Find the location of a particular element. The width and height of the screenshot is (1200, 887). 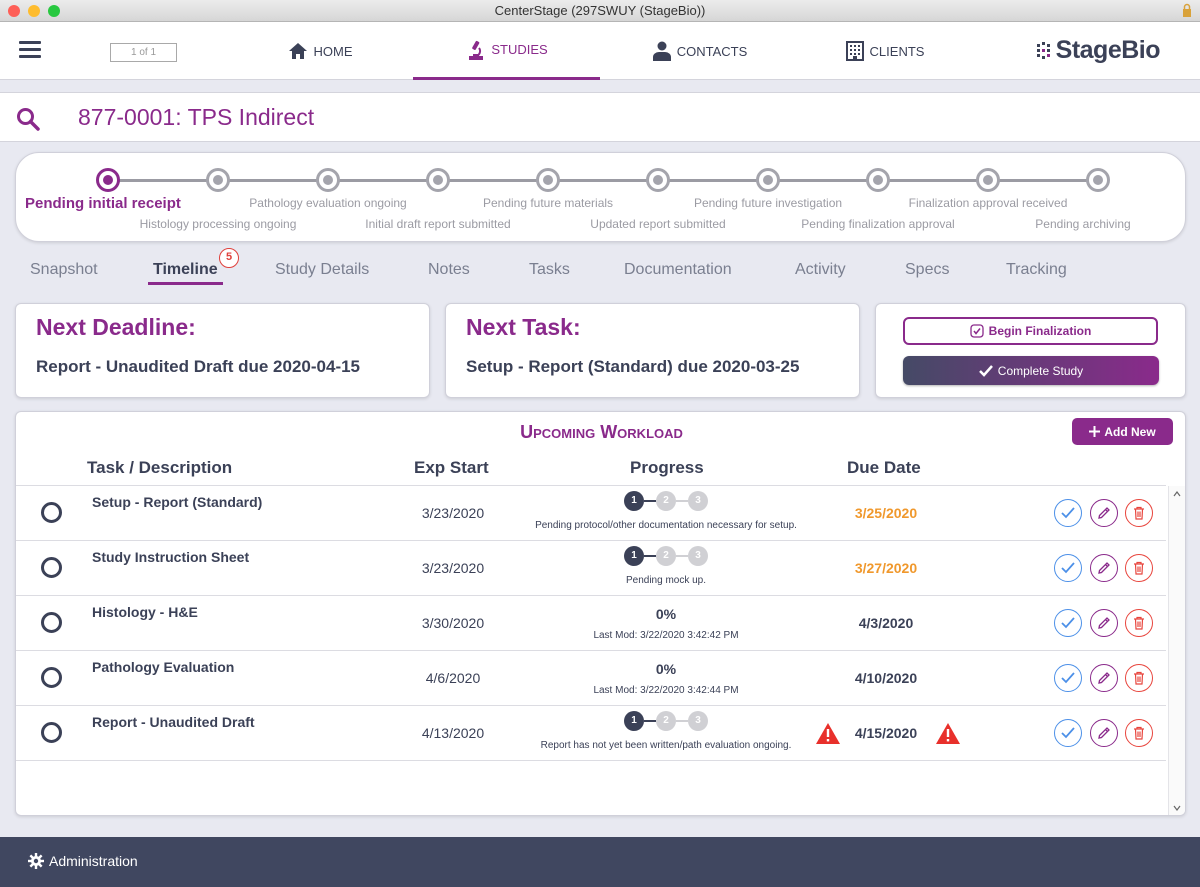

administration-link: Administration is located at coordinates (83, 861).